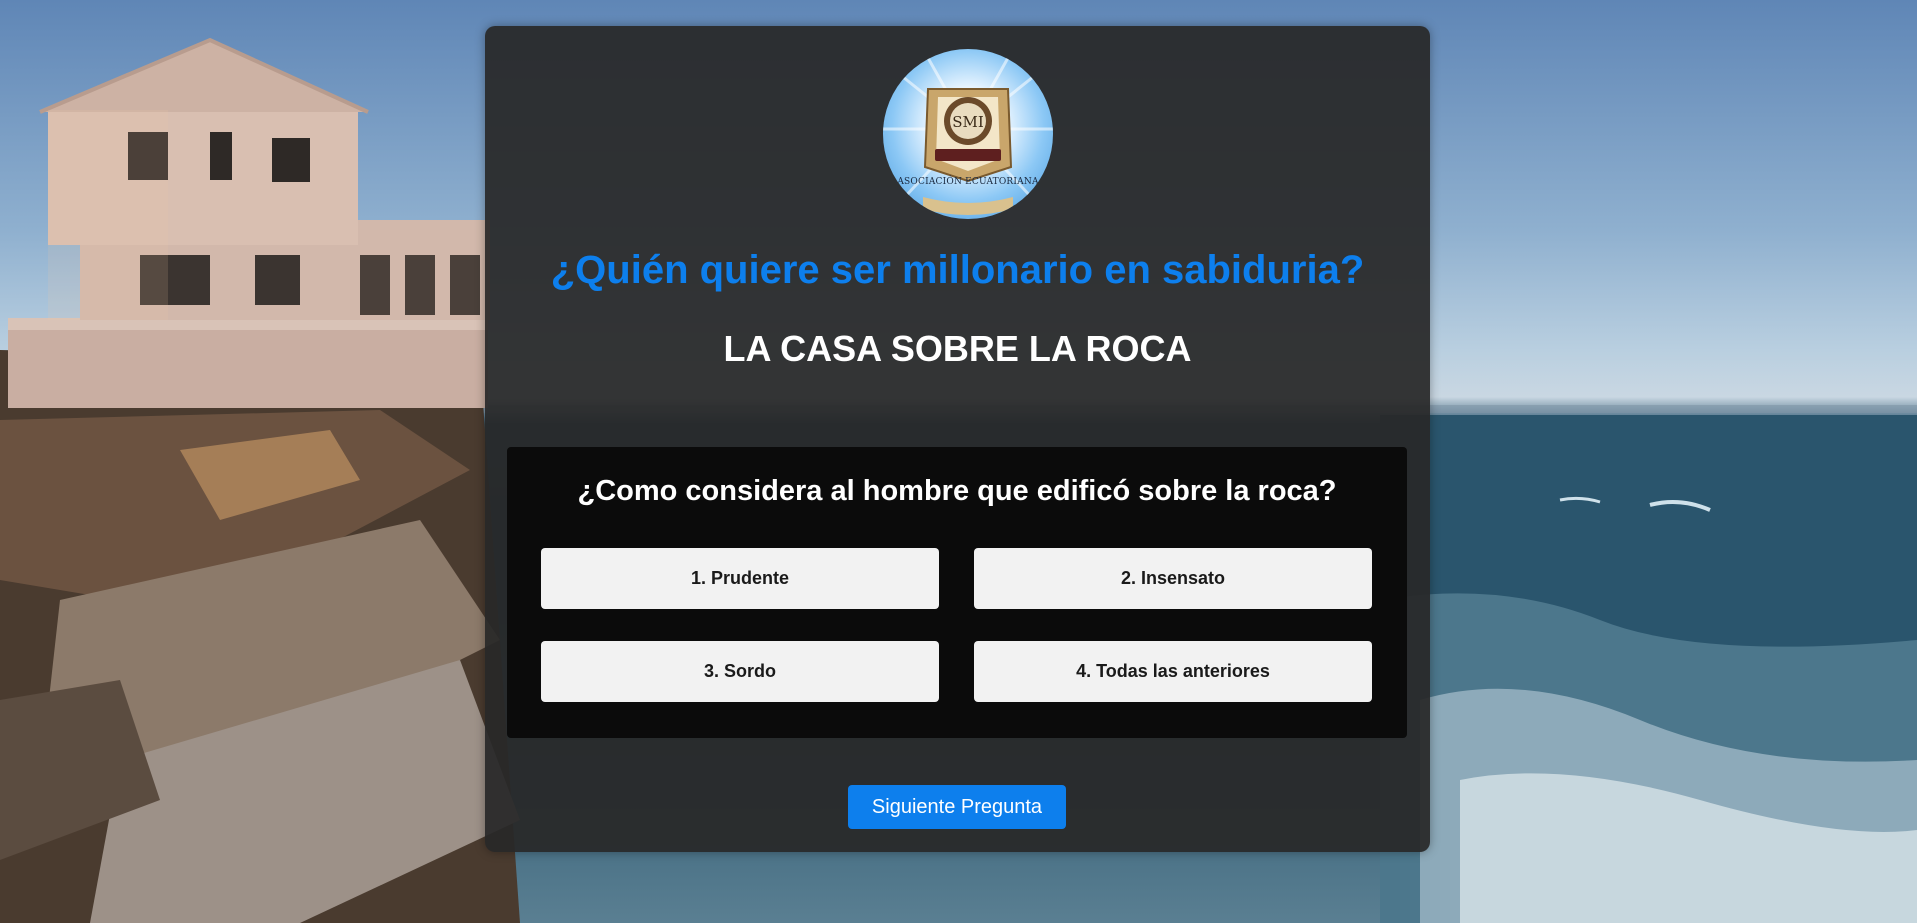 The height and width of the screenshot is (923, 1917). What do you see at coordinates (968, 182) in the screenshot?
I see `logo-caption: ASOCIACIÓN ECUATORIANA` at bounding box center [968, 182].